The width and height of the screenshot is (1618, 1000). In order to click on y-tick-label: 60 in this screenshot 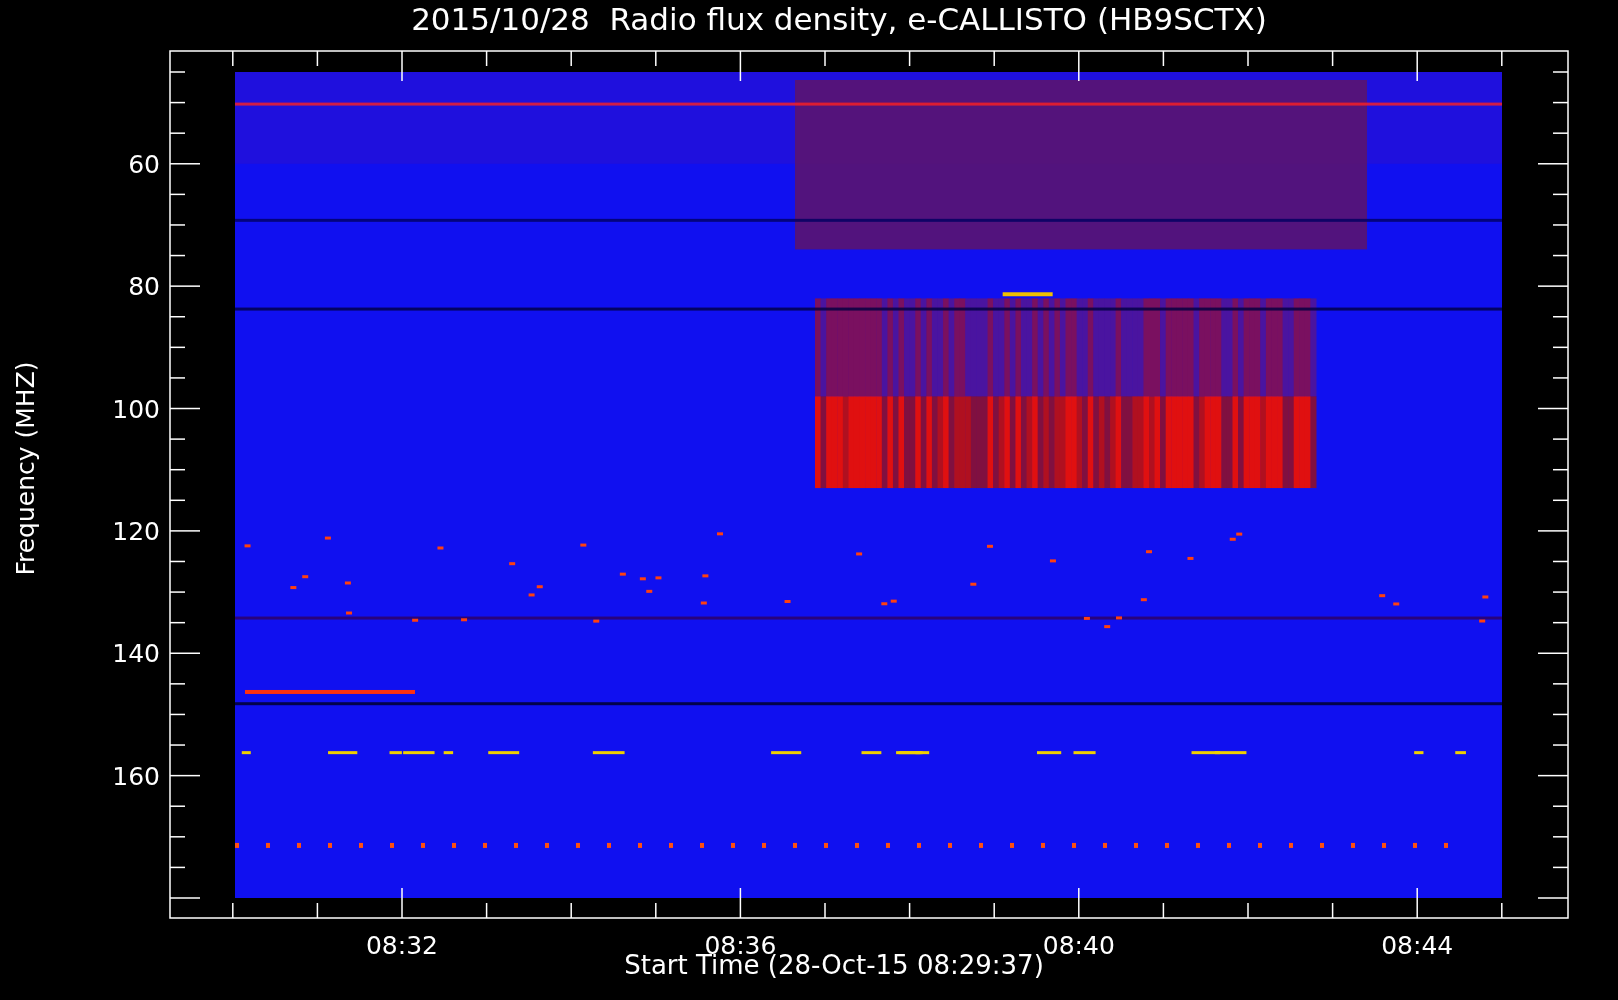, I will do `click(144, 164)`.